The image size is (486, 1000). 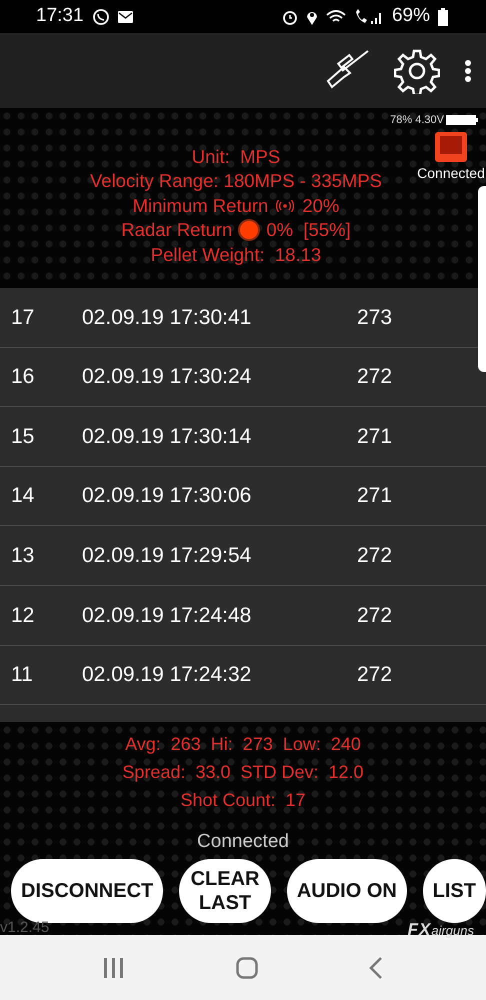 What do you see at coordinates (290, 16) in the screenshot?
I see `alarm-icon` at bounding box center [290, 16].